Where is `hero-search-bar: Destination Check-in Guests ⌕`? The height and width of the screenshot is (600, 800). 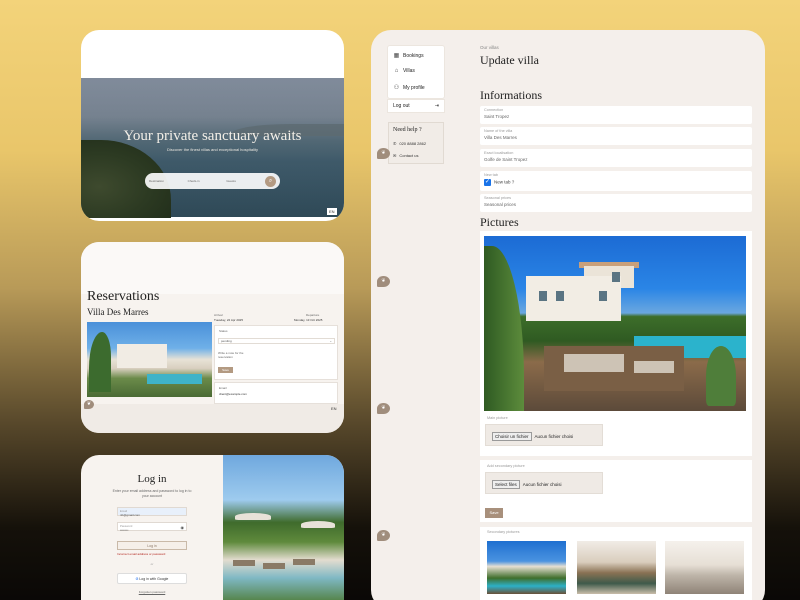
hero-search-bar: Destination Check-in Guests ⌕ is located at coordinates (212, 181).